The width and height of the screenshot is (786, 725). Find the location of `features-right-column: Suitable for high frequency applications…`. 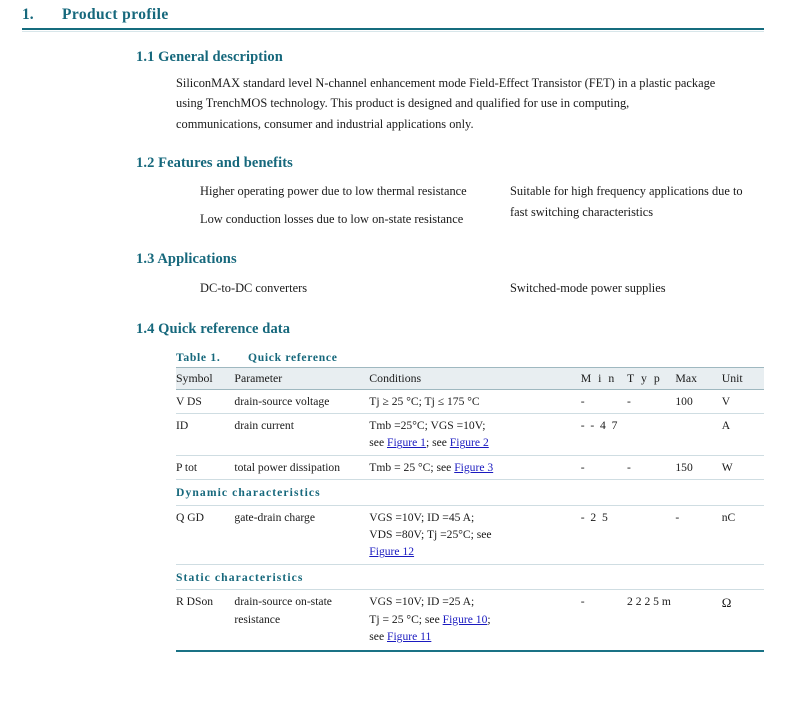

features-right-column: Suitable for high frequency applications… is located at coordinates (635, 204).